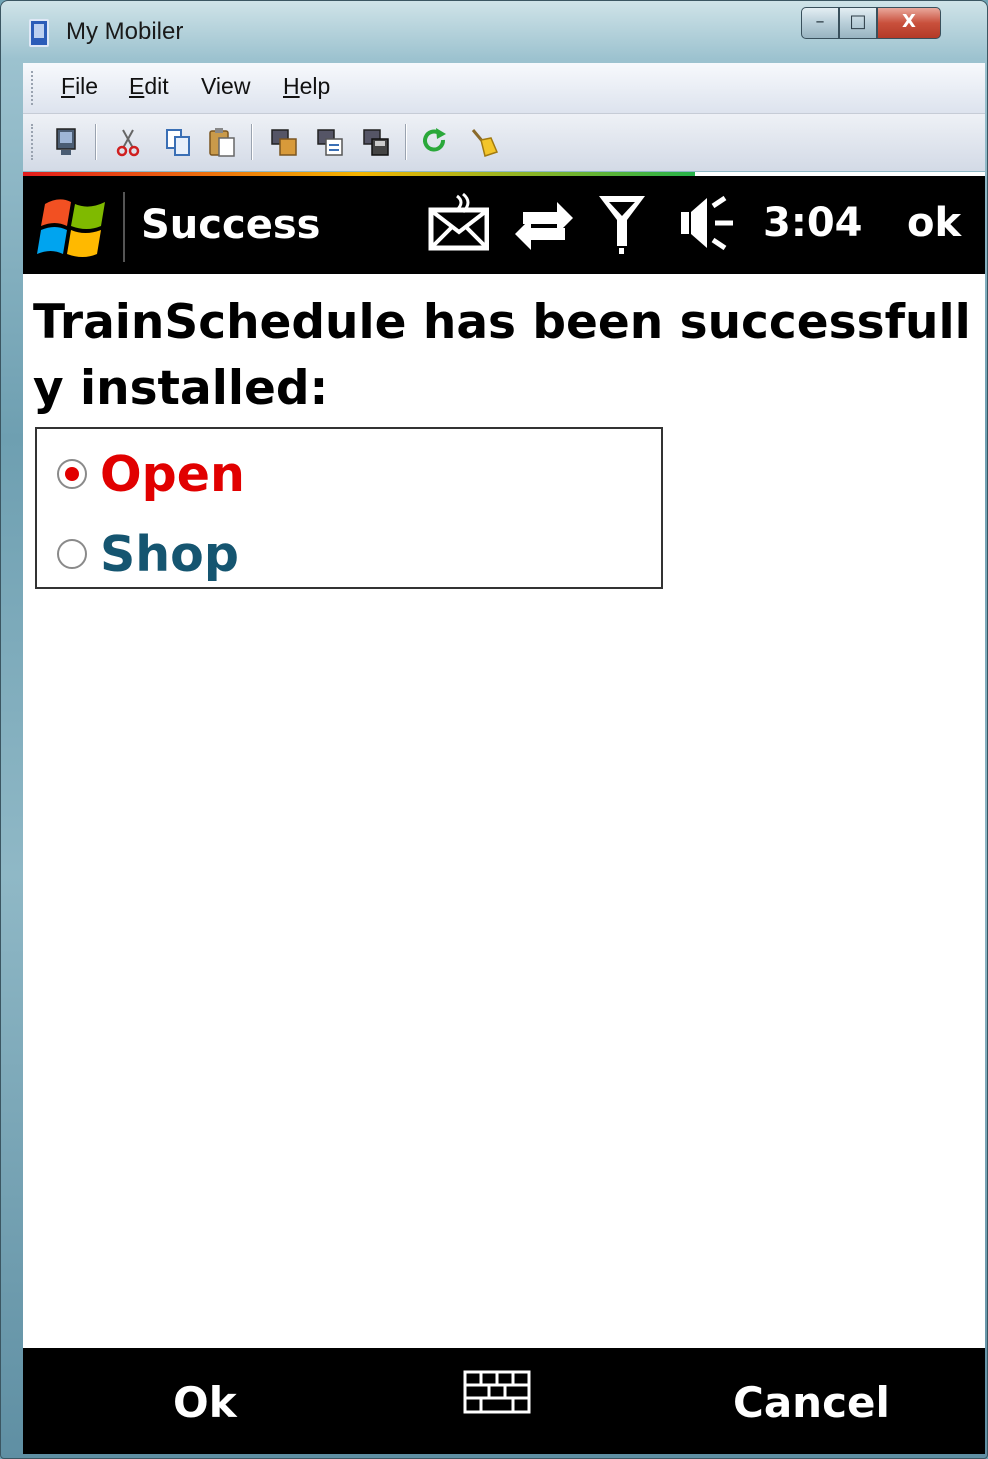 Image resolution: width=988 pixels, height=1459 pixels. Describe the element at coordinates (376, 142) in the screenshot. I see `screen-save-icon` at that location.